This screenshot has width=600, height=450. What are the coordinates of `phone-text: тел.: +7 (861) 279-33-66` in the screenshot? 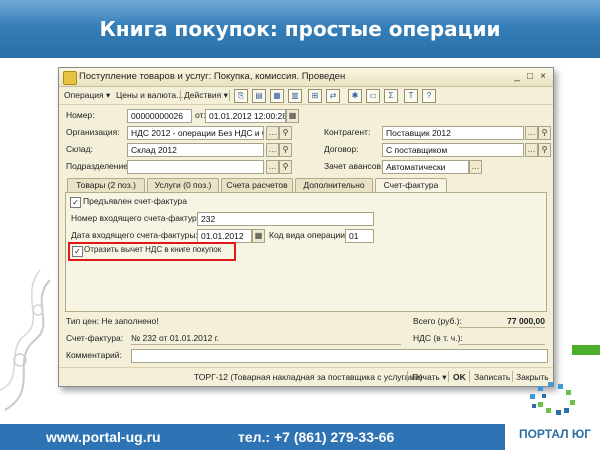 It's located at (316, 437).